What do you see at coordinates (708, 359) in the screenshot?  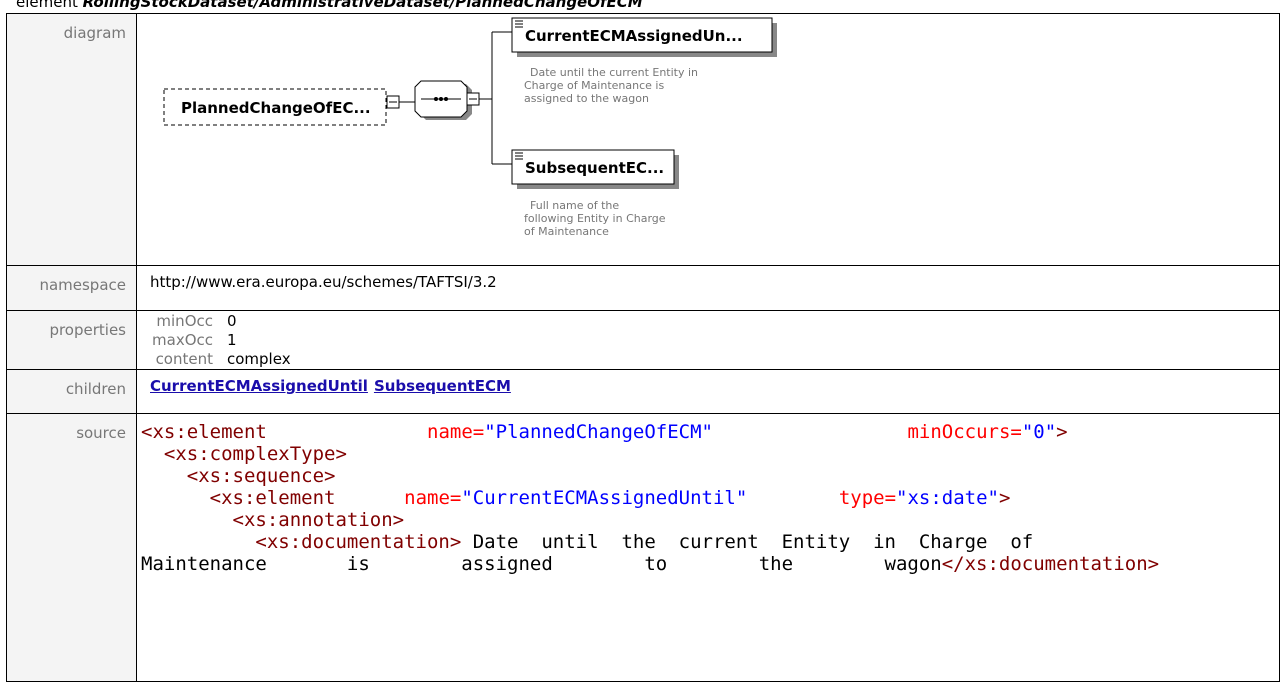 I see `property-row: content complex` at bounding box center [708, 359].